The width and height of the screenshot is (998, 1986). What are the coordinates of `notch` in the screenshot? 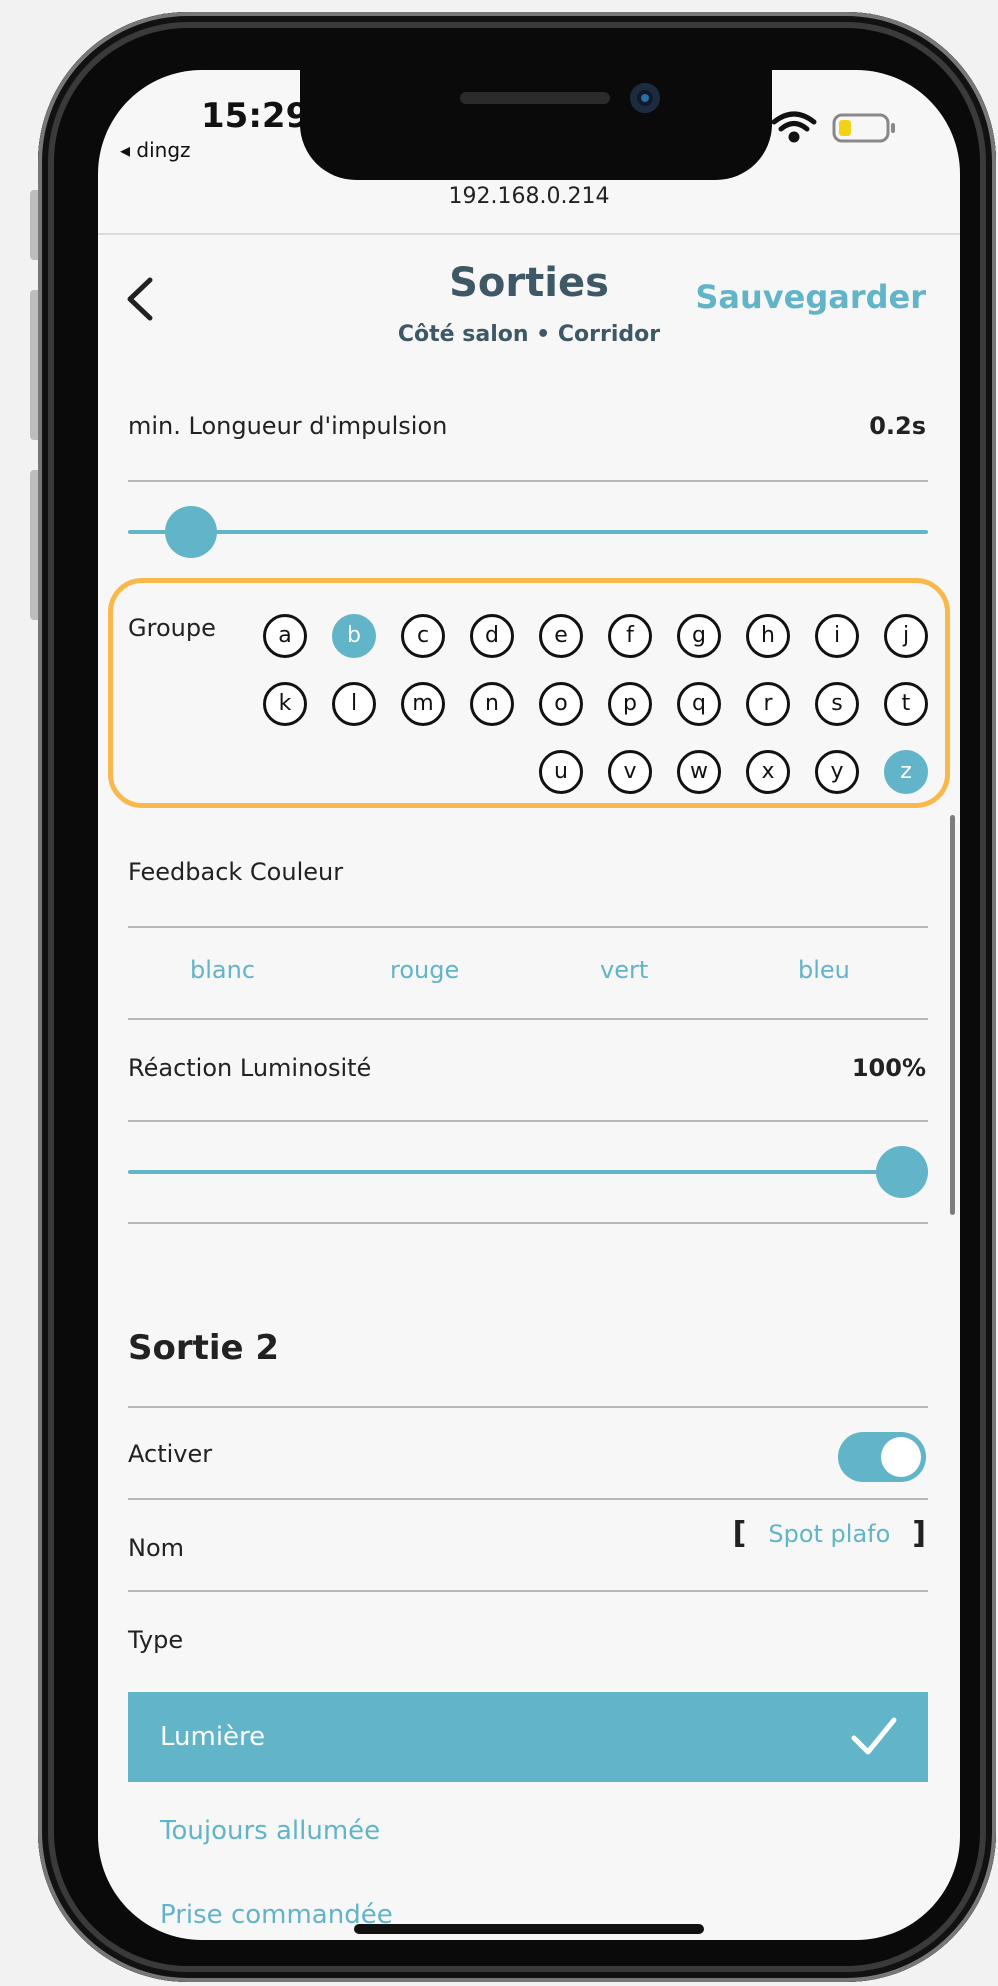 It's located at (536, 125).